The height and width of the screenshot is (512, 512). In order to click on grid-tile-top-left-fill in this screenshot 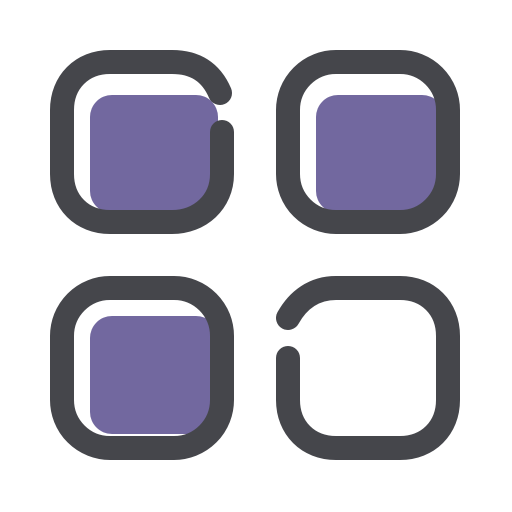, I will do `click(154, 154)`.